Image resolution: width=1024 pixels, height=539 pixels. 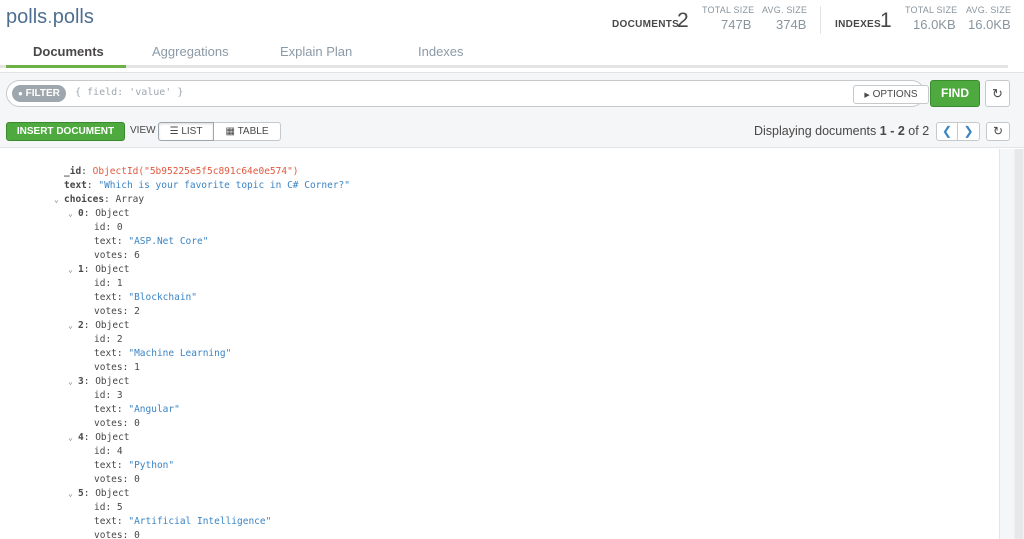 I want to click on field-row-id: id: 2, so click(x=108, y=340).